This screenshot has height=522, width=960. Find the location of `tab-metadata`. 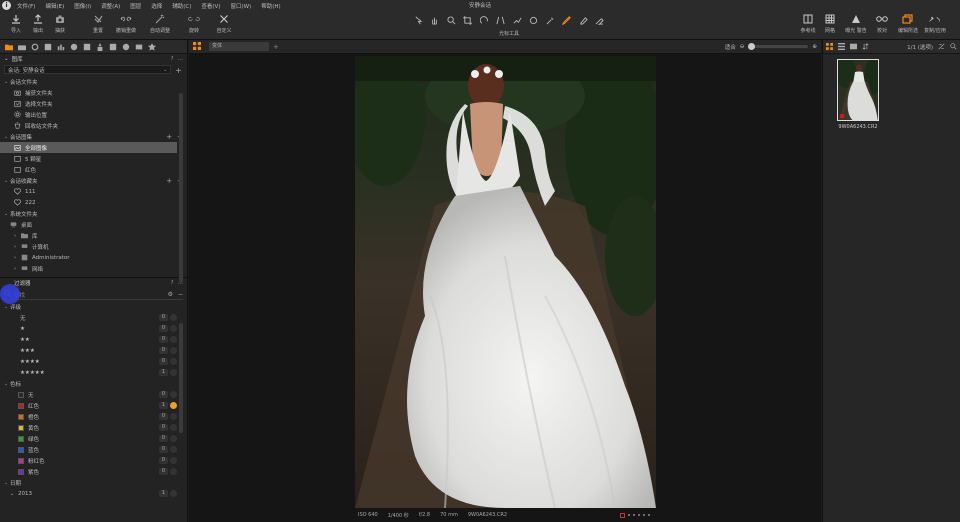

tab-metadata is located at coordinates (125, 46).